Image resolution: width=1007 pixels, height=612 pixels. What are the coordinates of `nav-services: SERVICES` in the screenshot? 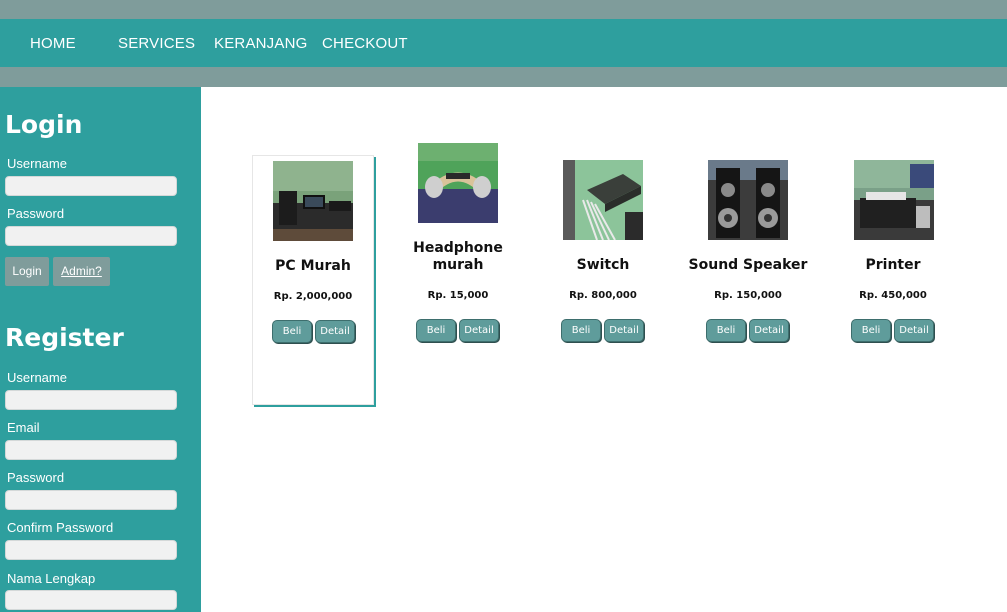 It's located at (156, 43).